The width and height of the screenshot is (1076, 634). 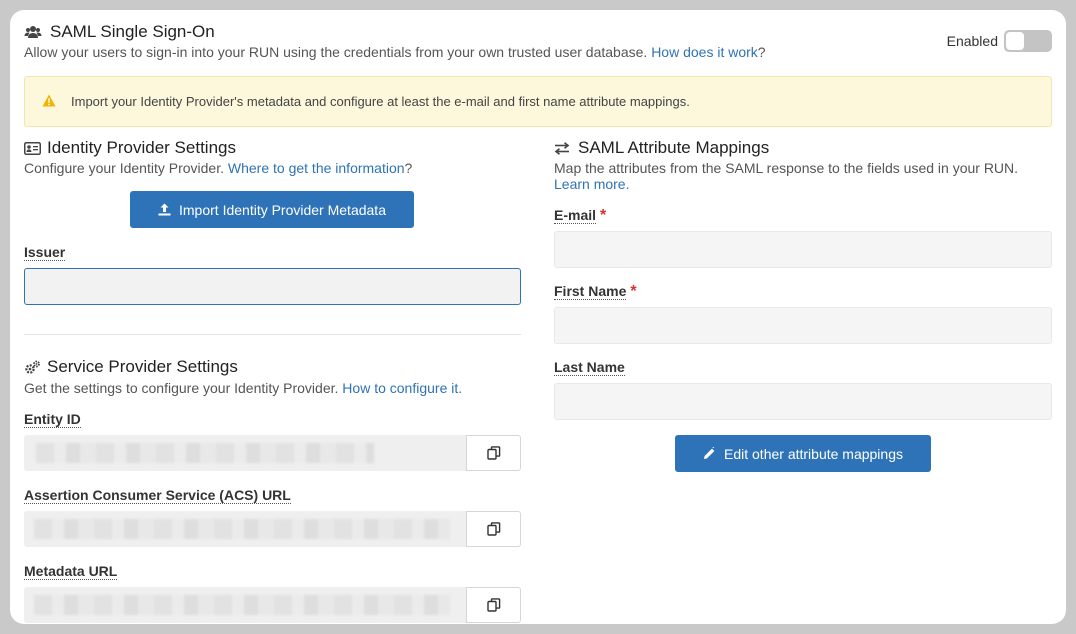 I want to click on acs-url-value, so click(x=245, y=529).